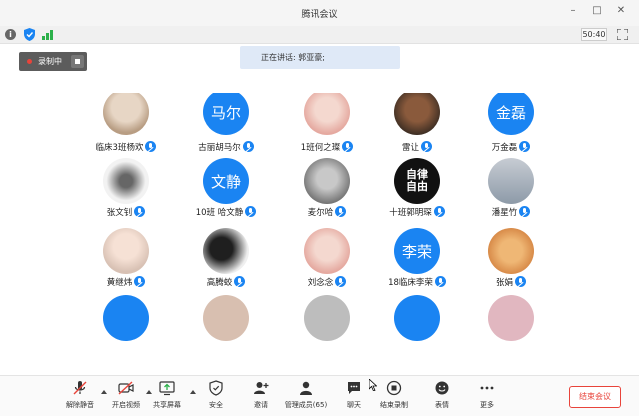 Image resolution: width=639 pixels, height=416 pixels. Describe the element at coordinates (442, 405) in the screenshot. I see `reaction-label: 表情` at that location.